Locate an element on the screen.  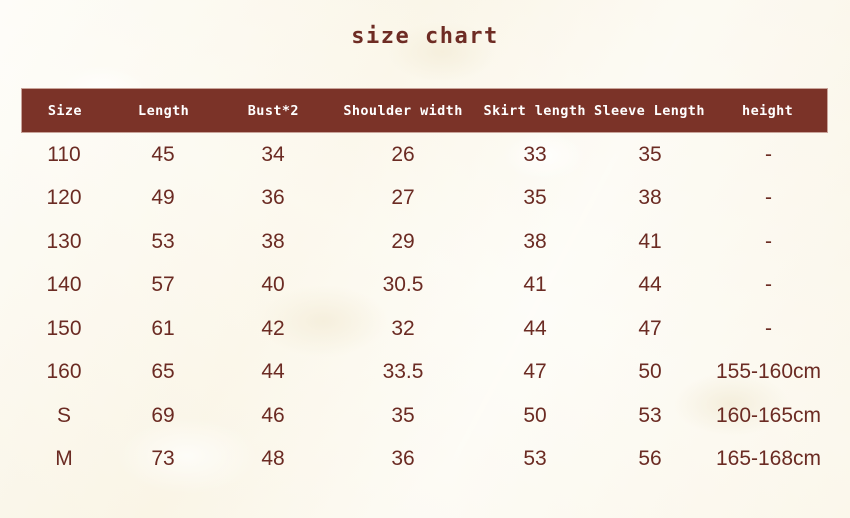
cell-sleeve-length: 44 is located at coordinates (650, 285).